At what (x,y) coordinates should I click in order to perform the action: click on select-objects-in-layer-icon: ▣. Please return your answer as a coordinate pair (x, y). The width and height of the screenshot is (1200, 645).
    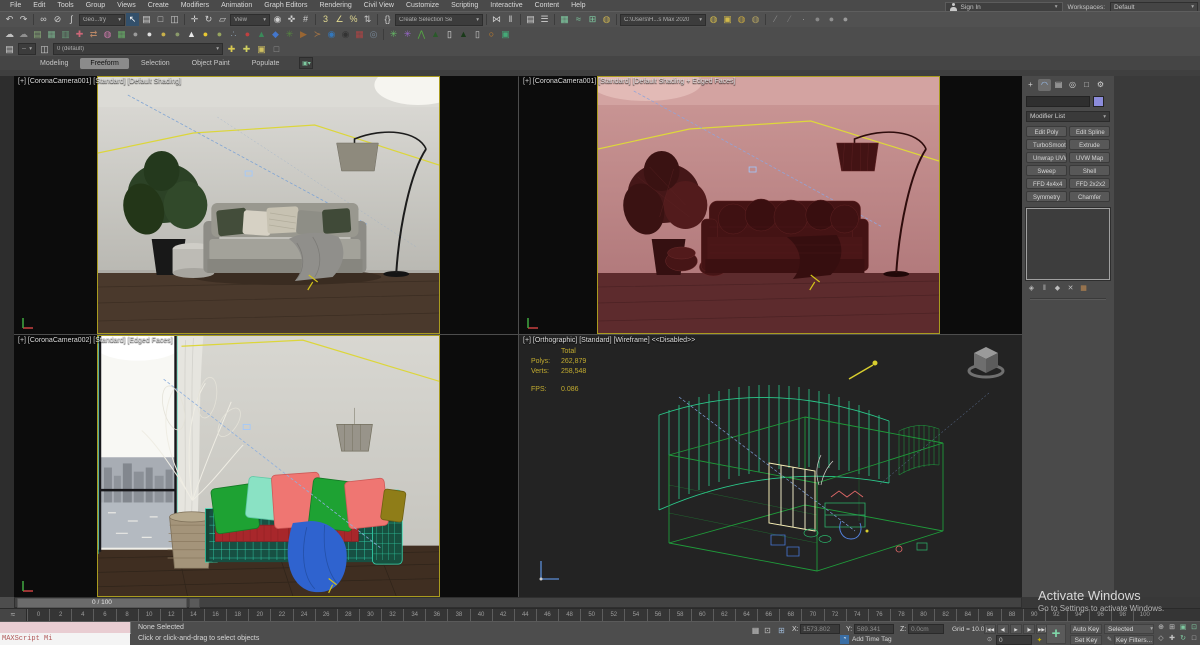
    Looking at the image, I should click on (261, 49).